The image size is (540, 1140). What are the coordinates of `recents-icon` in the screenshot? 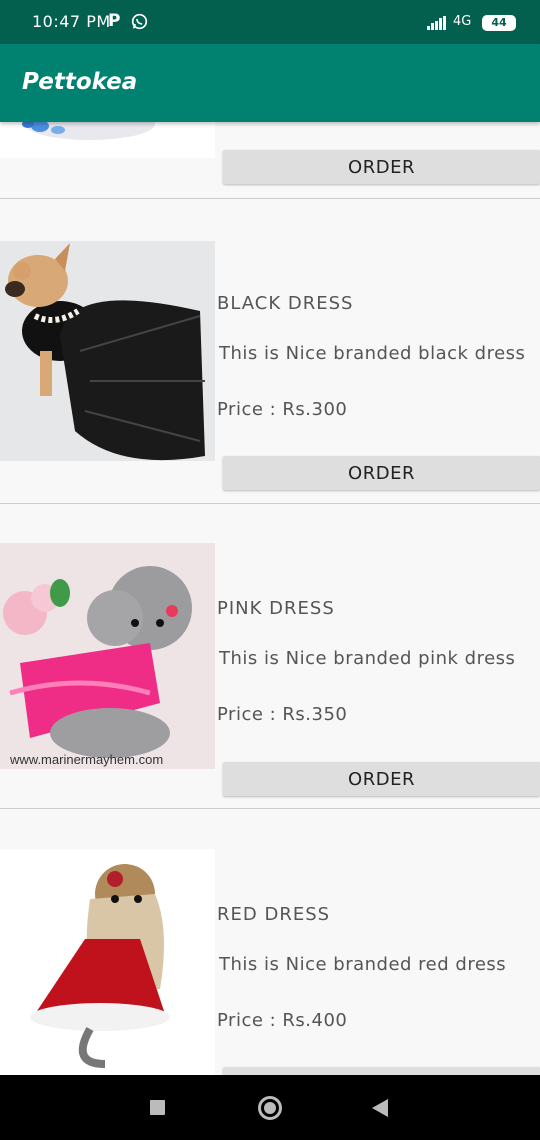 It's located at (157, 1107).